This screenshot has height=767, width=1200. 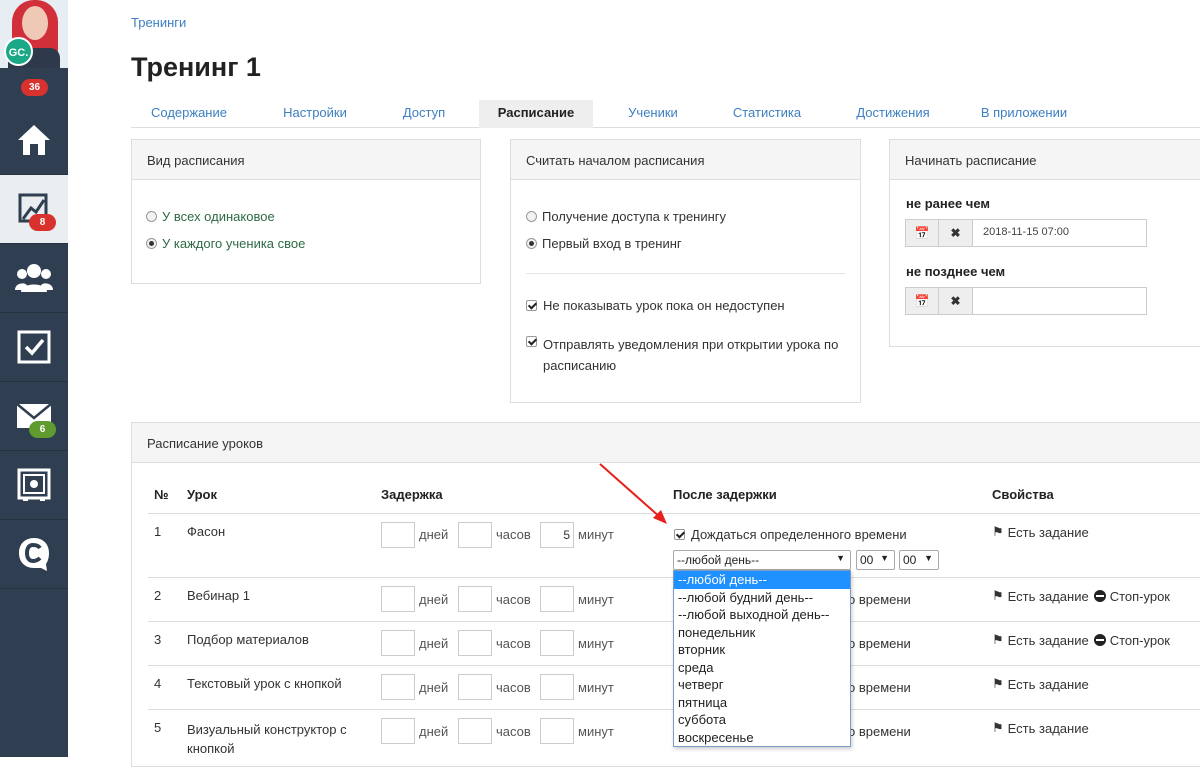 What do you see at coordinates (1048, 684) in the screenshot?
I see `has-task-label: Есть задание` at bounding box center [1048, 684].